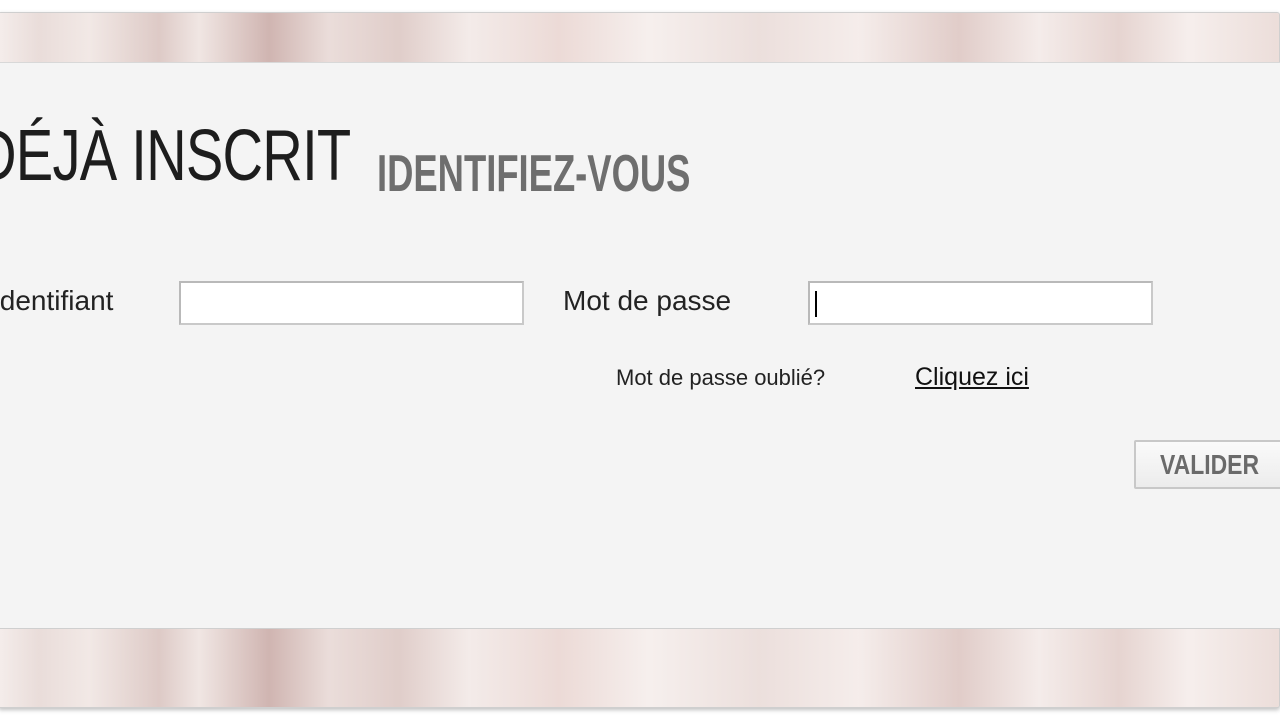 The image size is (1280, 720). I want to click on validate-button-label: VALIDER, so click(1210, 464).